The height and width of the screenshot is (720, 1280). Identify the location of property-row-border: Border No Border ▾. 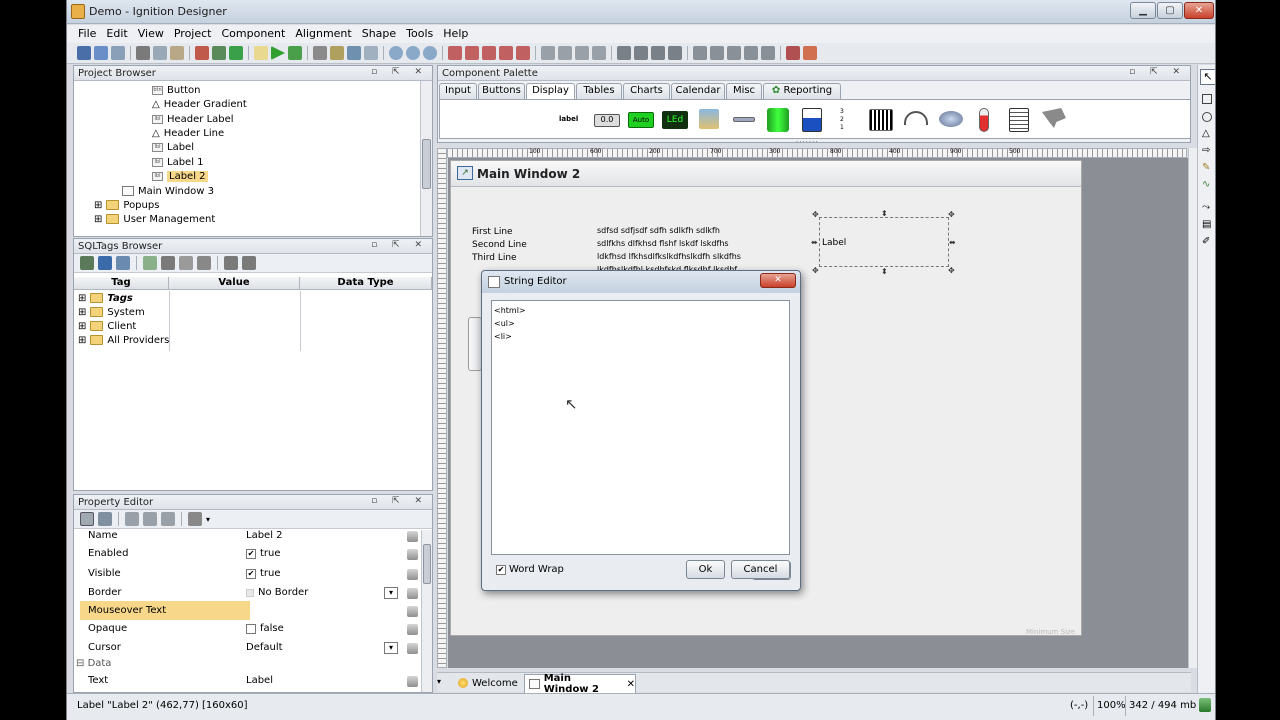
(250, 592).